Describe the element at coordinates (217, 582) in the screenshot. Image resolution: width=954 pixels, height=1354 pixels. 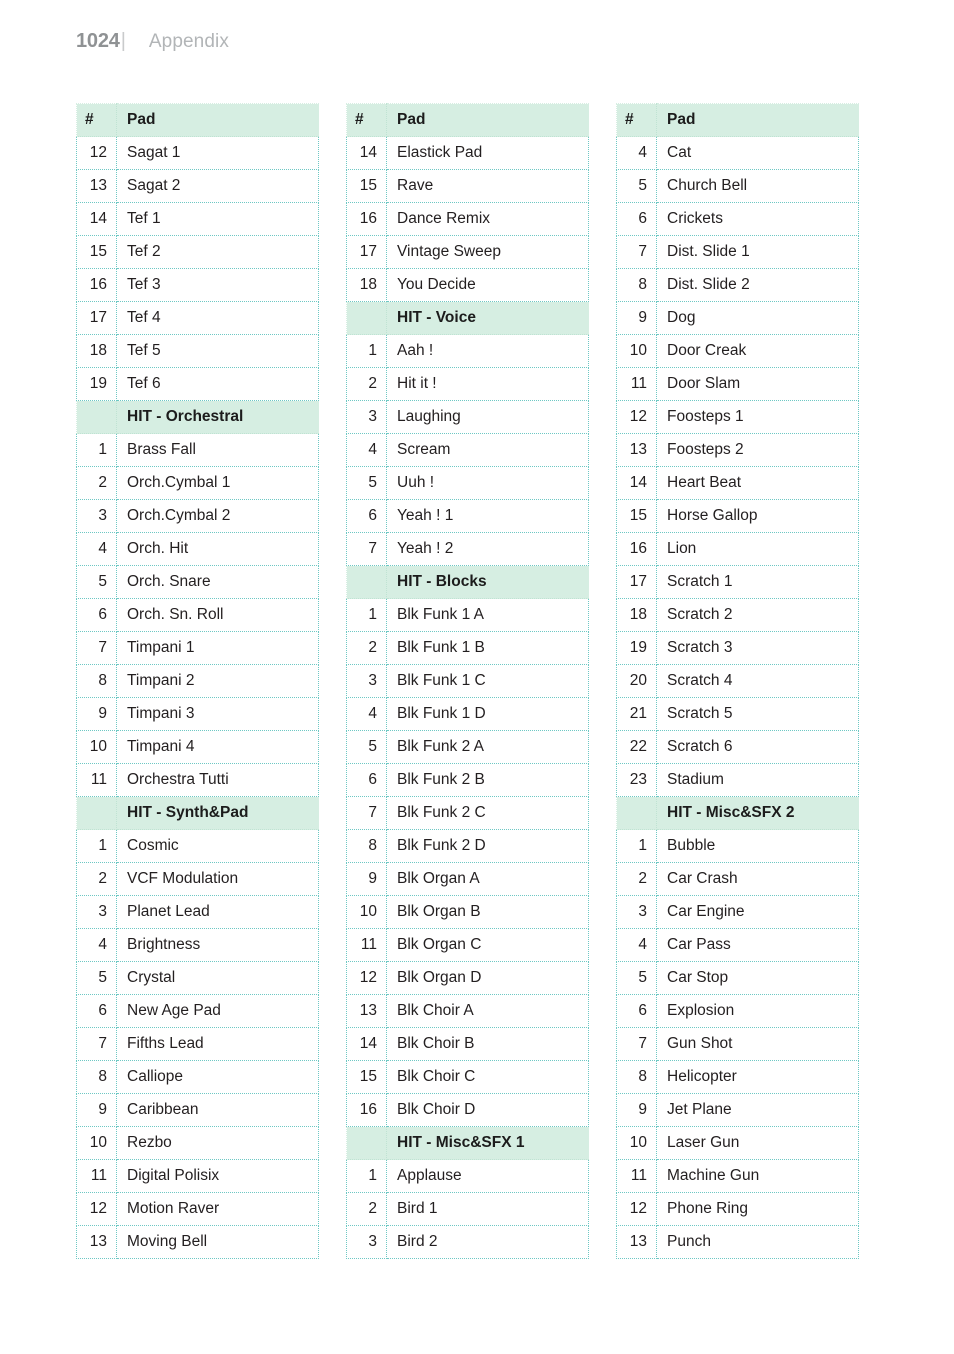
I see `pad-name: Orch. Snare` at that location.